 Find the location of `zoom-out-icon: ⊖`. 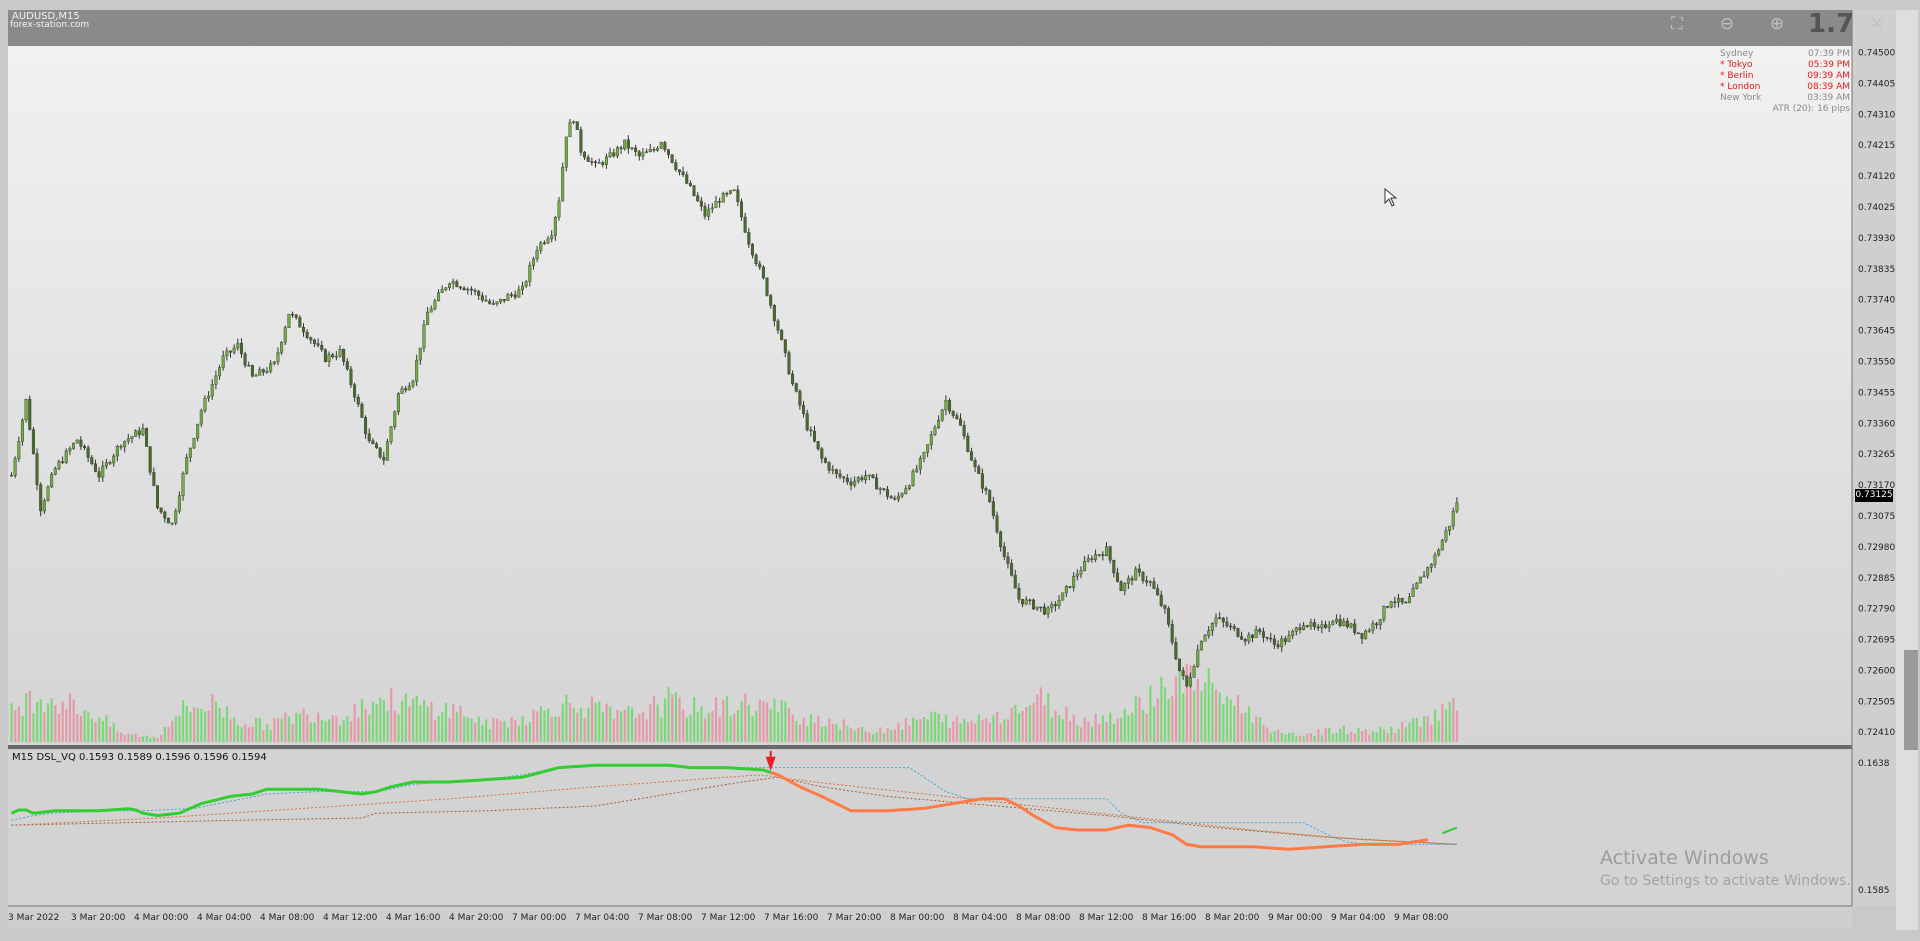

zoom-out-icon: ⊖ is located at coordinates (1727, 24).